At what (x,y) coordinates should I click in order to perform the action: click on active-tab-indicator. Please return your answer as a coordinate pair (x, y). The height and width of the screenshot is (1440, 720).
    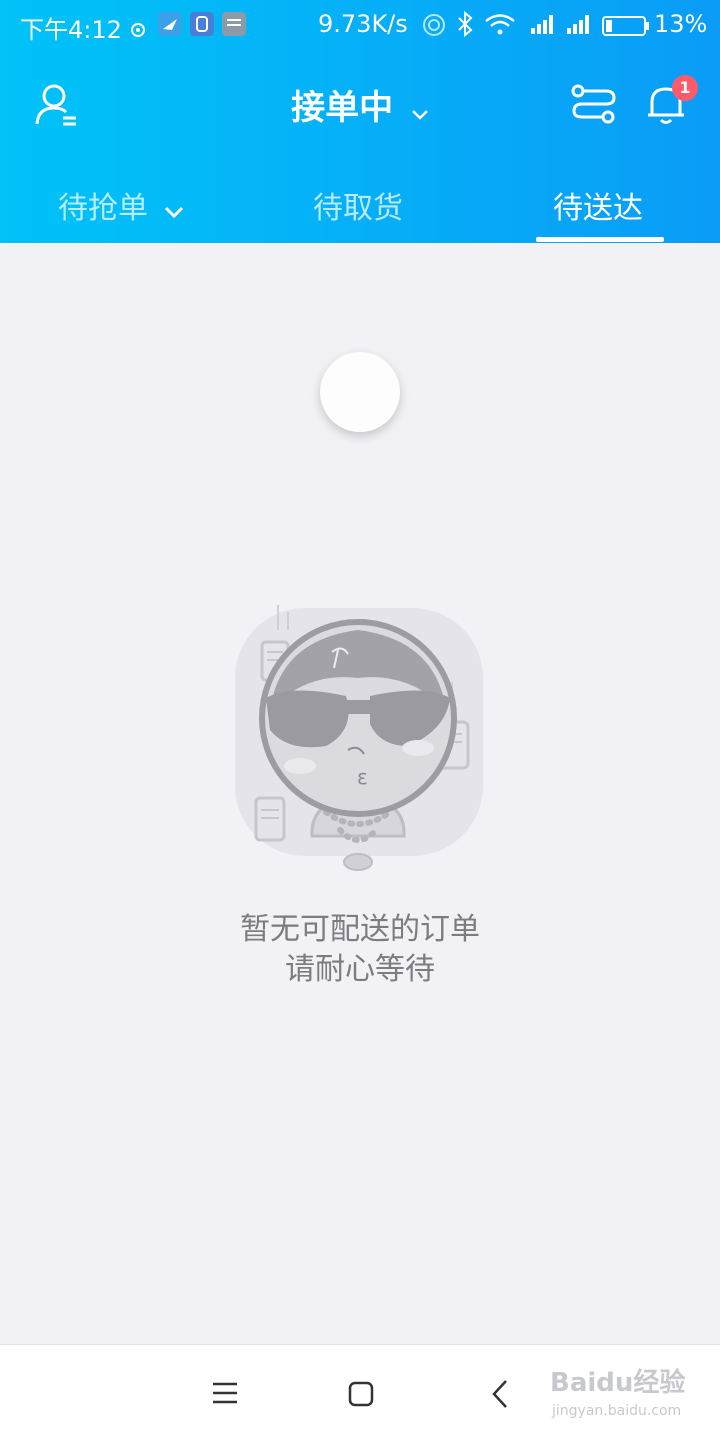
    Looking at the image, I should click on (600, 239).